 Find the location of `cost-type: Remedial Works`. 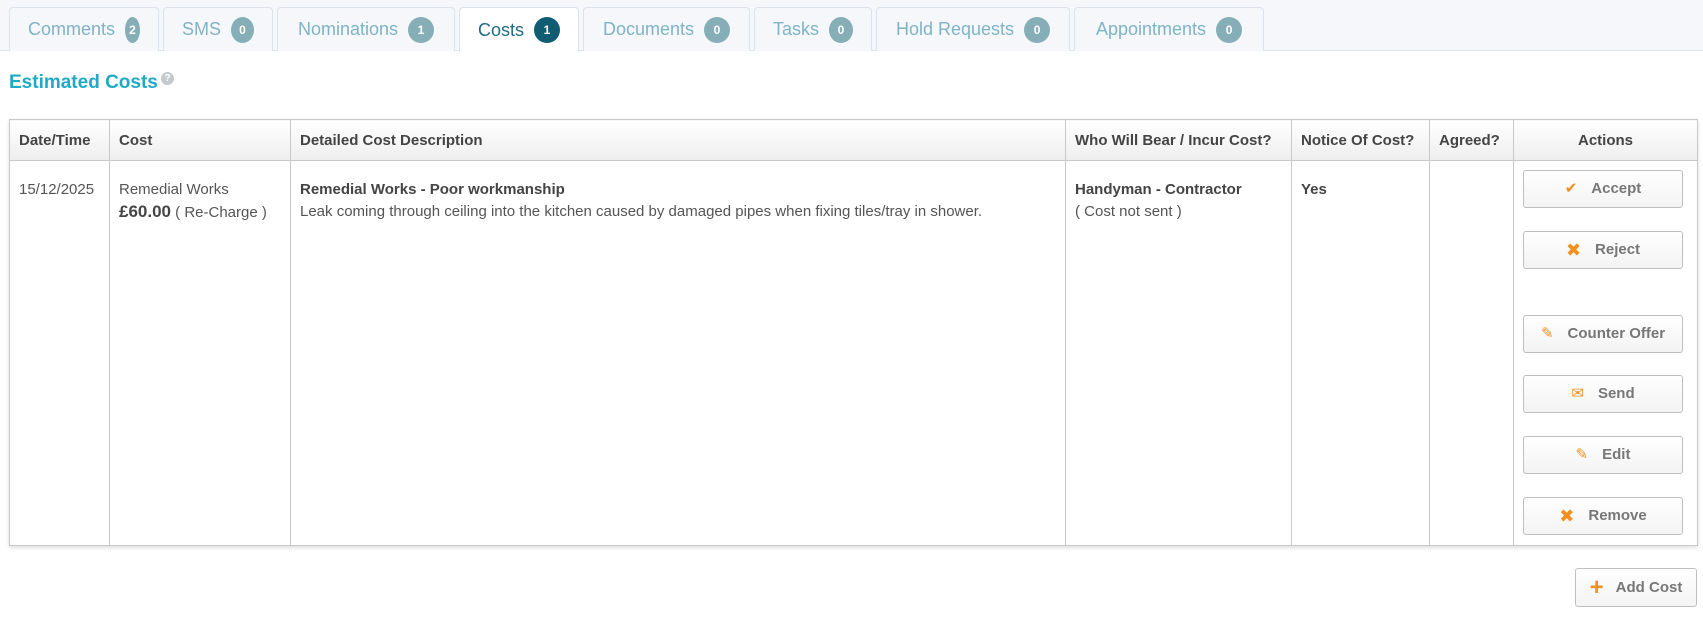

cost-type: Remedial Works is located at coordinates (174, 189).